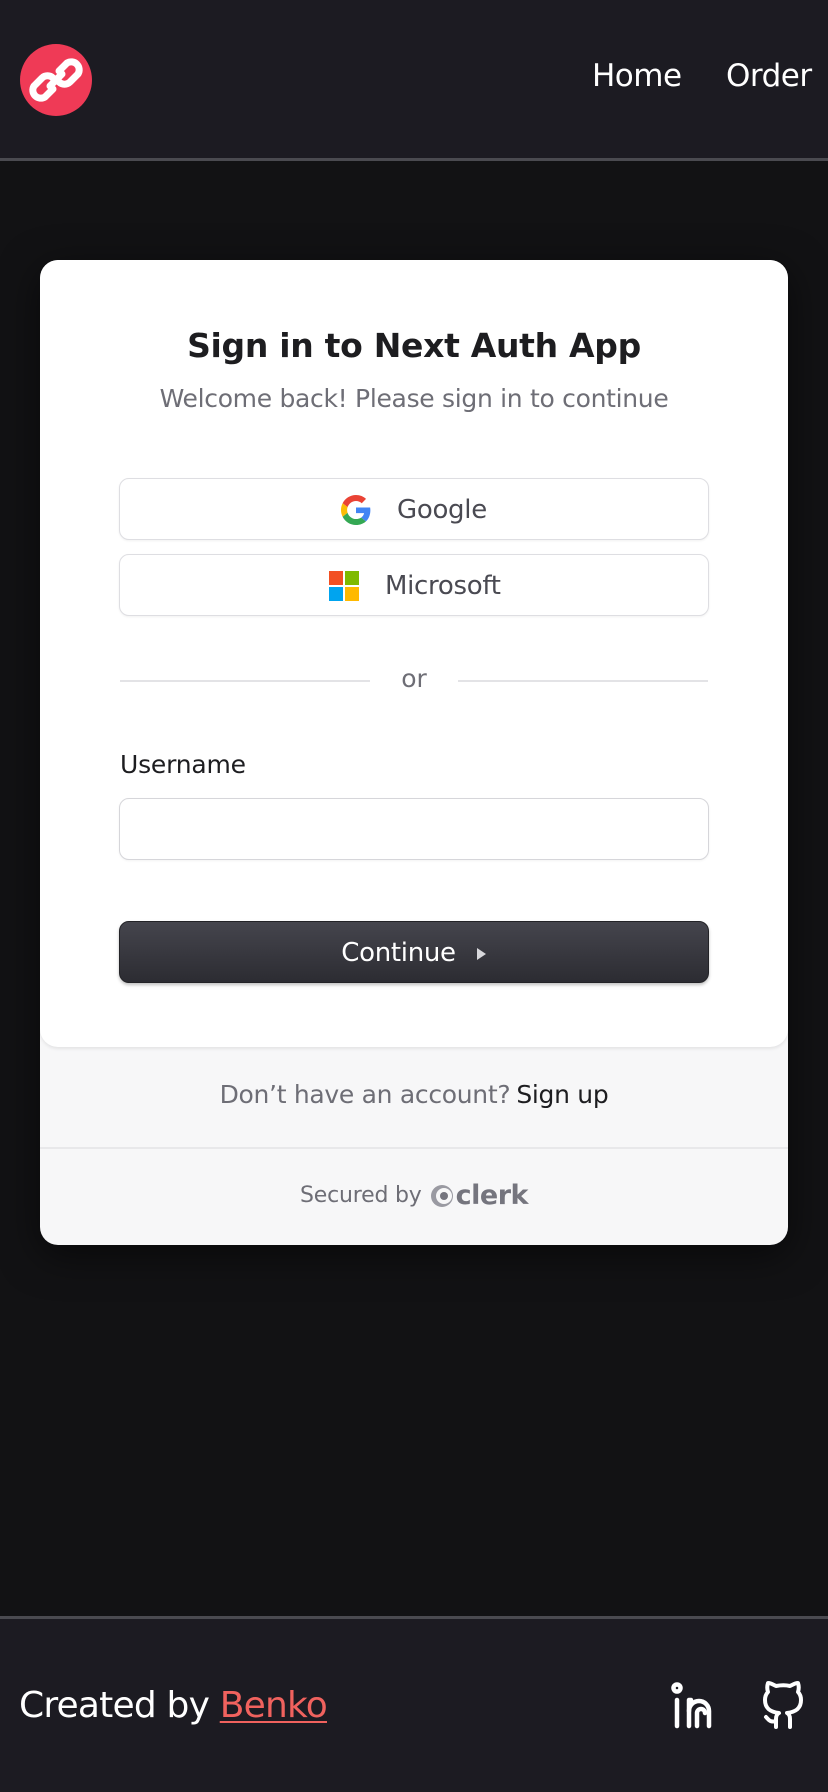 The width and height of the screenshot is (828, 1792). Describe the element at coordinates (695, 1706) in the screenshot. I see `linkedin-icon` at that location.